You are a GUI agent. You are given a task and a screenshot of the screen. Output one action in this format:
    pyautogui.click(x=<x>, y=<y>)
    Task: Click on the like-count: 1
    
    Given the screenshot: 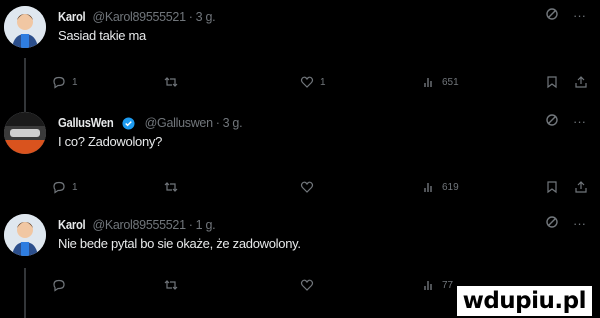 What is the action you would take?
    pyautogui.click(x=323, y=82)
    